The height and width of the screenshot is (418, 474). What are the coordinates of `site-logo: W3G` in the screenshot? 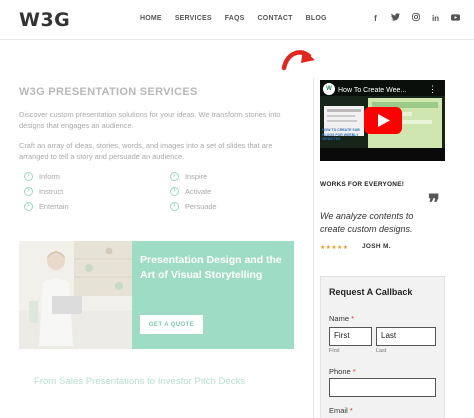 It's located at (44, 20).